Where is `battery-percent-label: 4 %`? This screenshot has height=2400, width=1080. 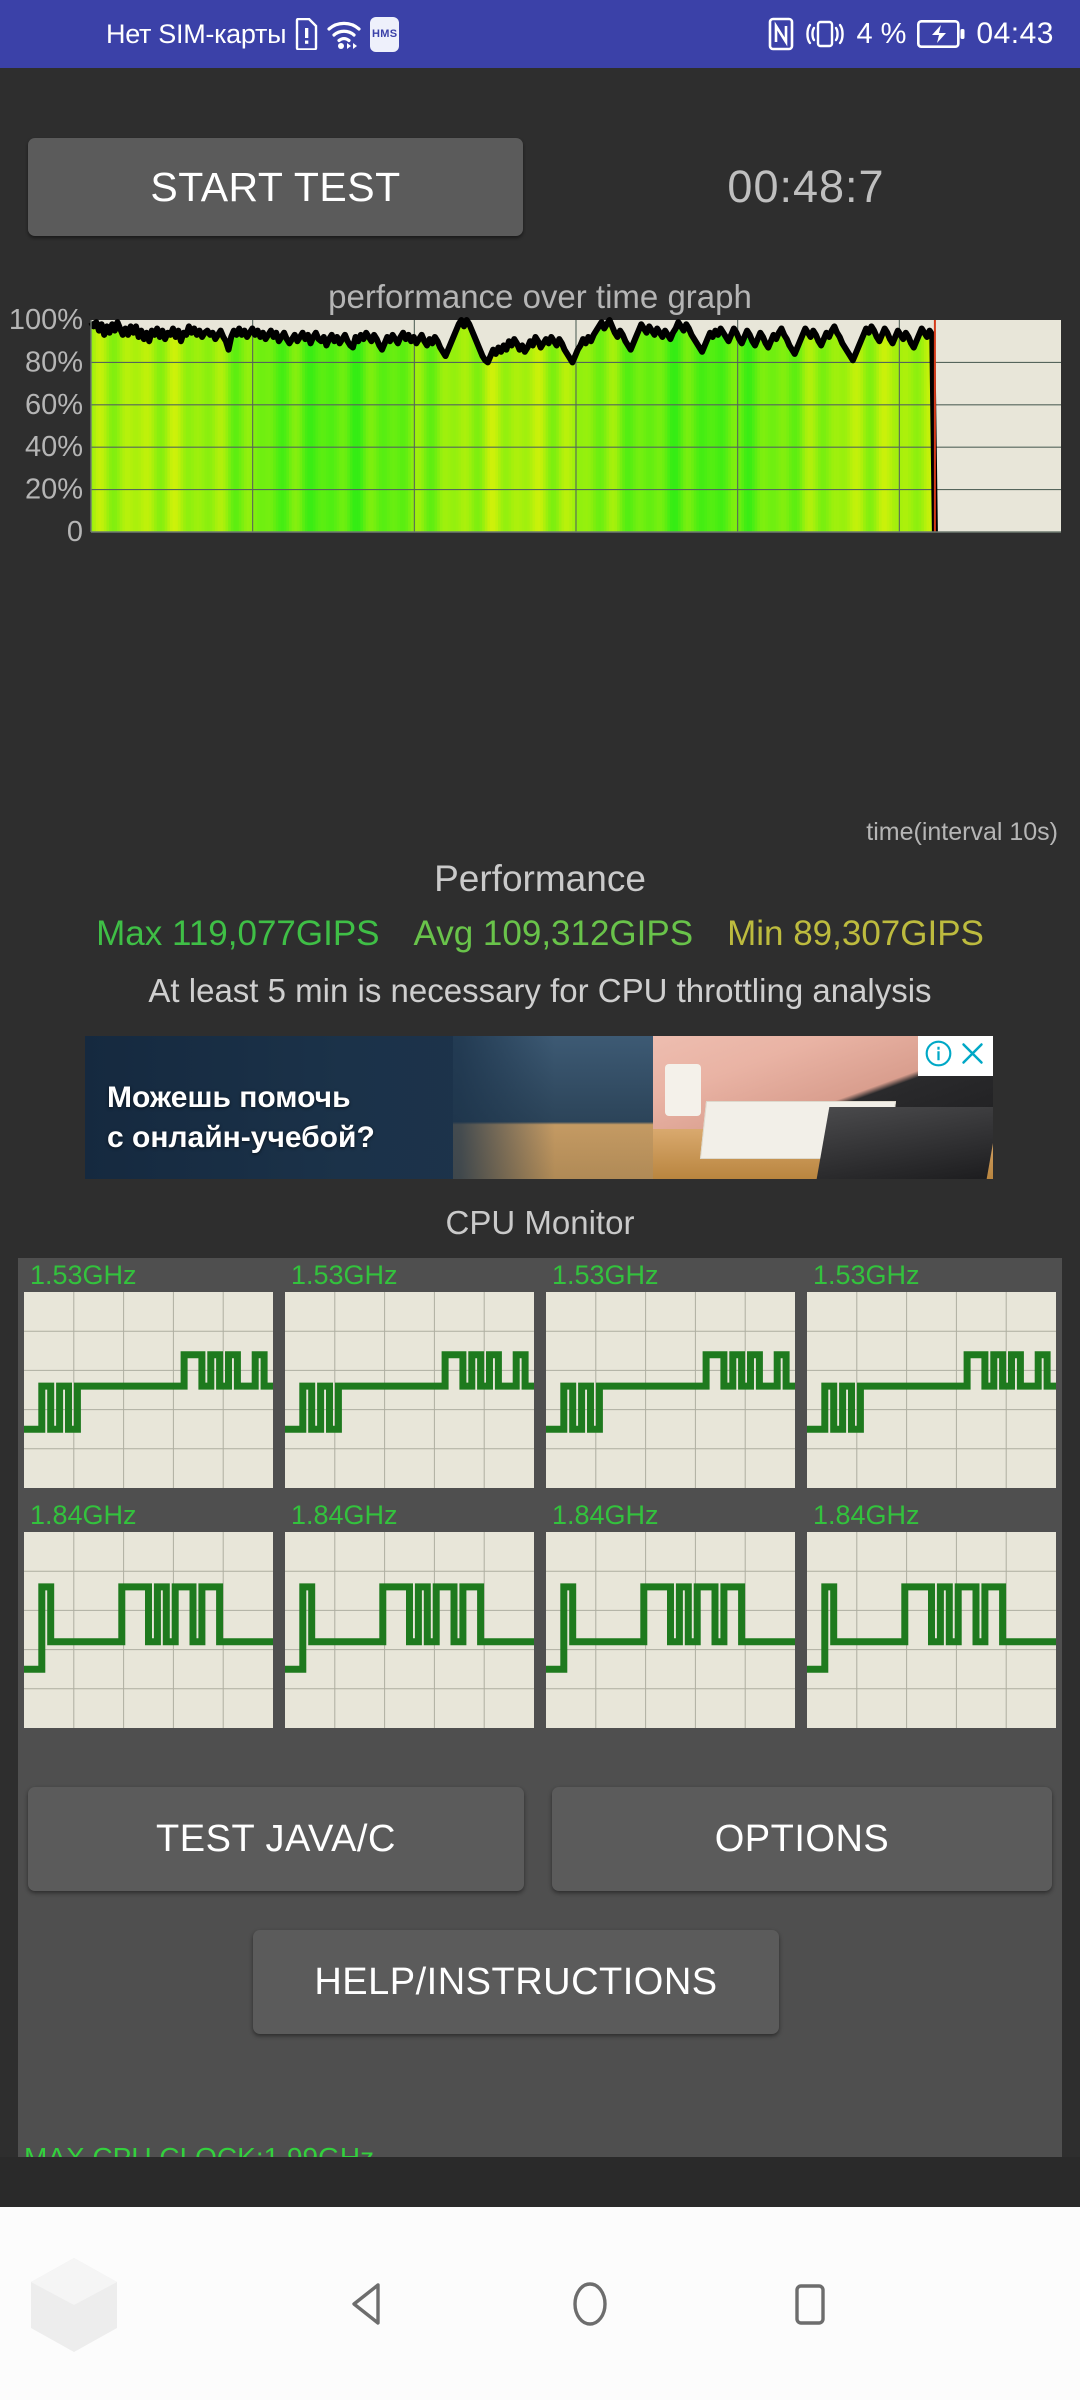 battery-percent-label: 4 % is located at coordinates (881, 33).